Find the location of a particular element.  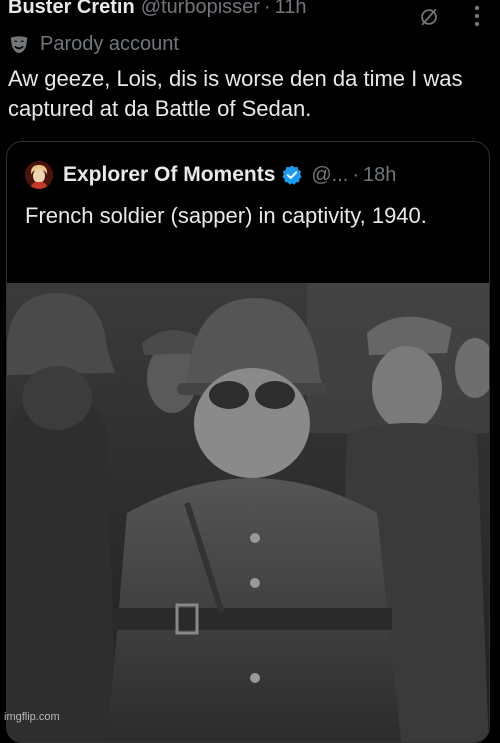

parody-badge: Parody account is located at coordinates (93, 44).